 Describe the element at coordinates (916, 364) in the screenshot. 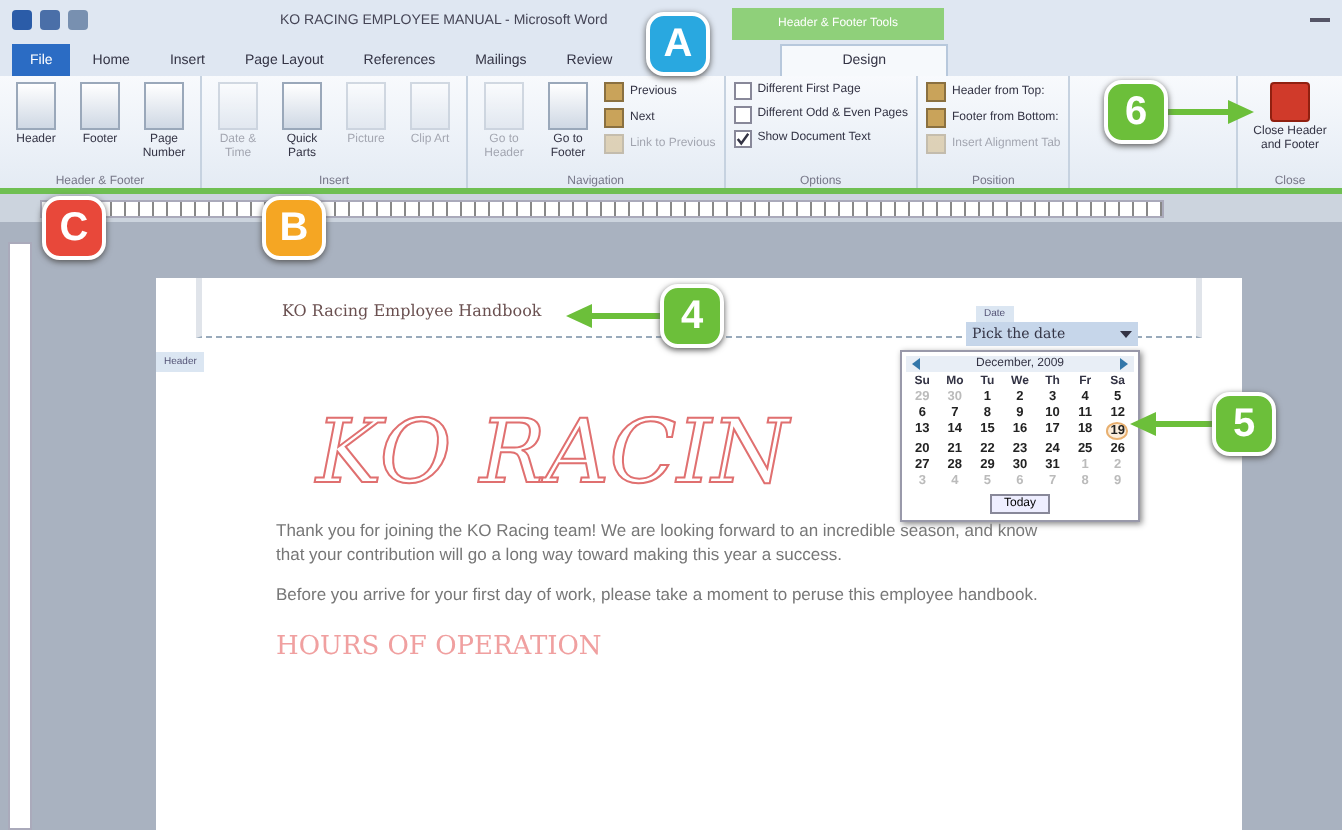

I see `previous-month-icon` at that location.